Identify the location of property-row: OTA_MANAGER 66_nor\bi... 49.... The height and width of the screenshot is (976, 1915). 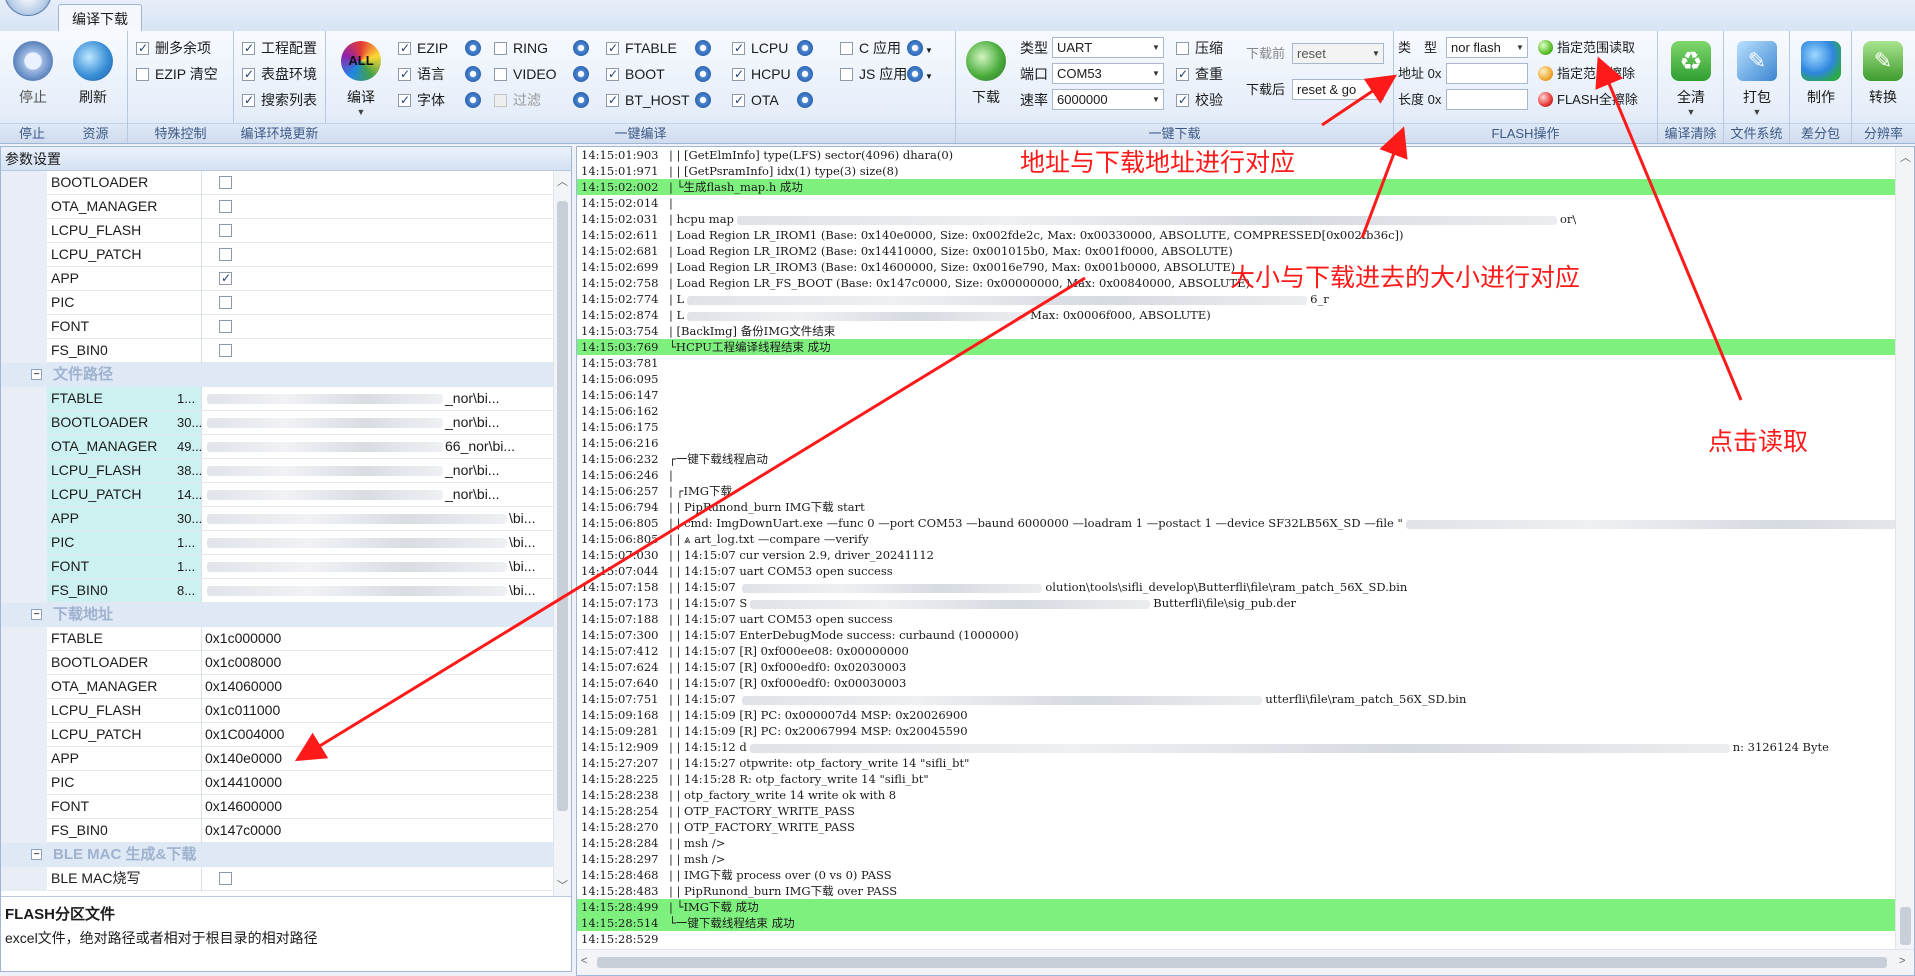
(277, 447).